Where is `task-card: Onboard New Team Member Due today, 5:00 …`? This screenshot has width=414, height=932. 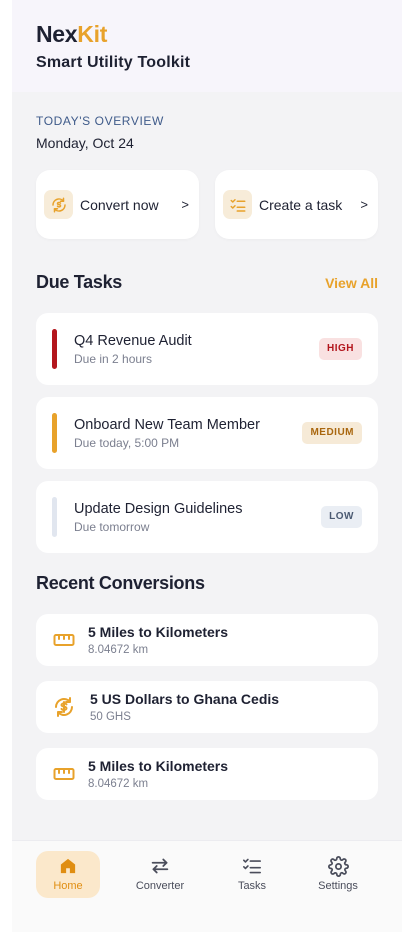 task-card: Onboard New Team Member Due today, 5:00 … is located at coordinates (207, 433).